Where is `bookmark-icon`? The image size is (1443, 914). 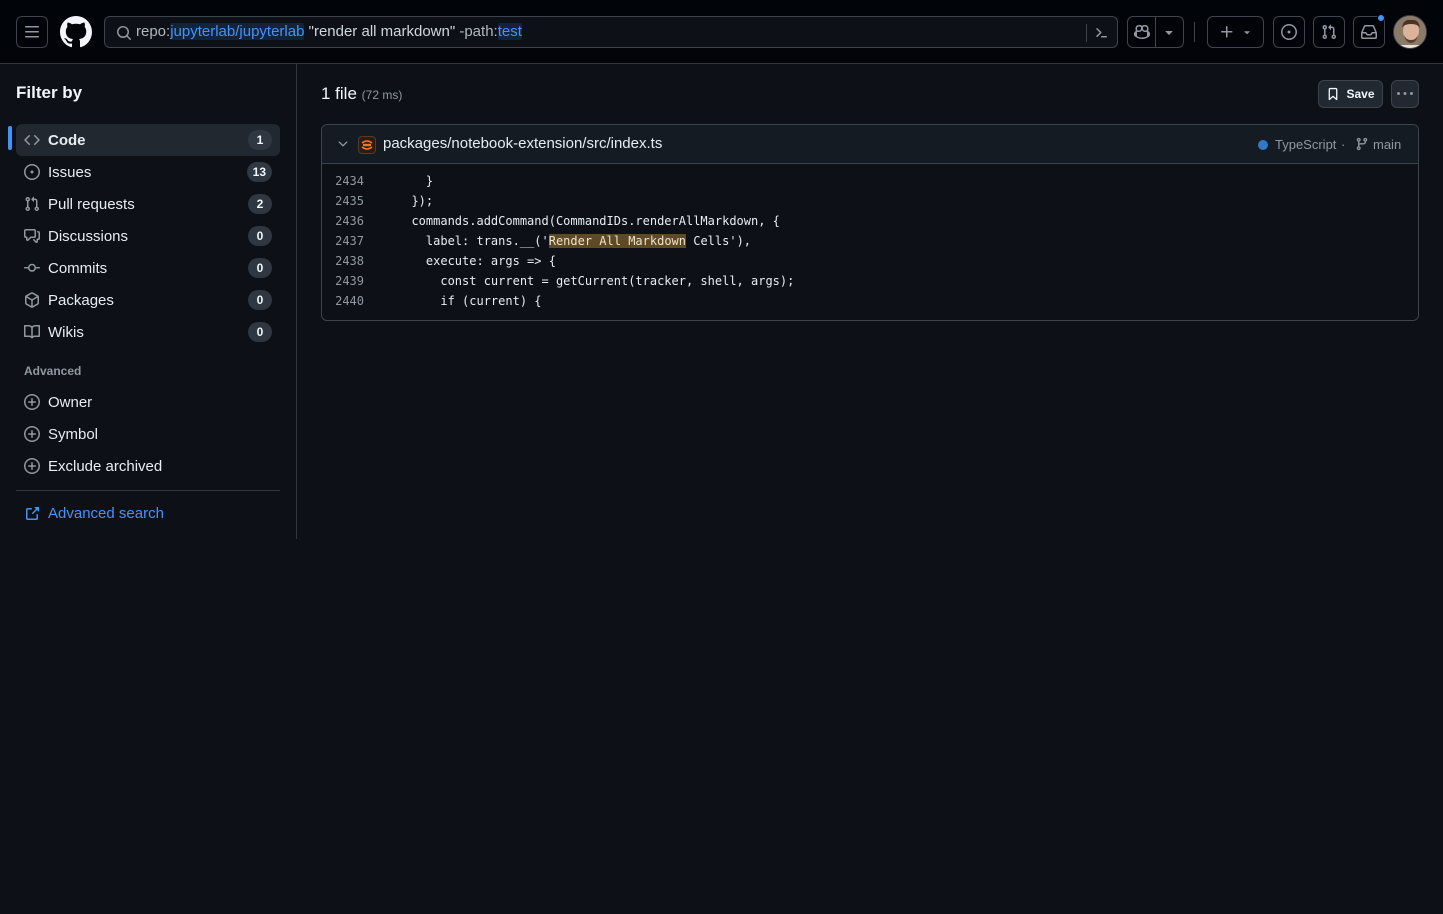
bookmark-icon is located at coordinates (1333, 94).